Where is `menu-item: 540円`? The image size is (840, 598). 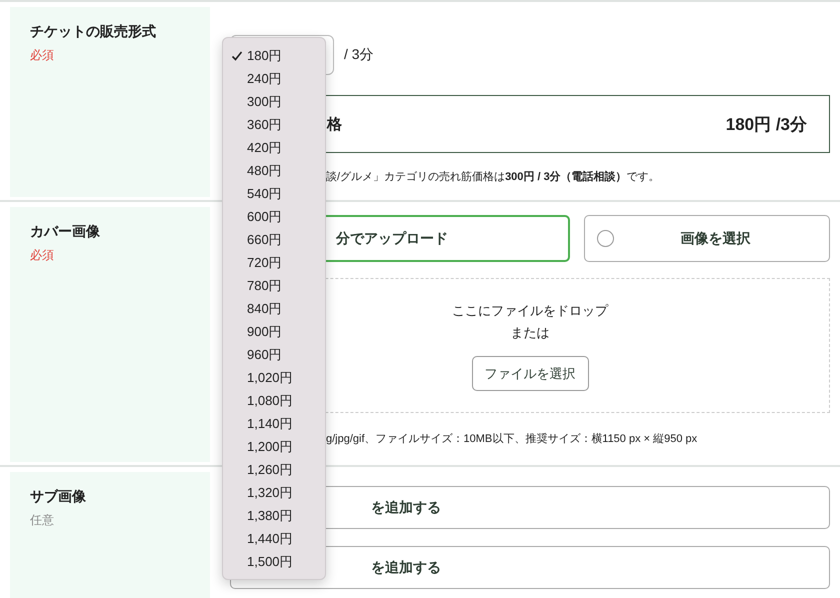 menu-item: 540円 is located at coordinates (274, 193).